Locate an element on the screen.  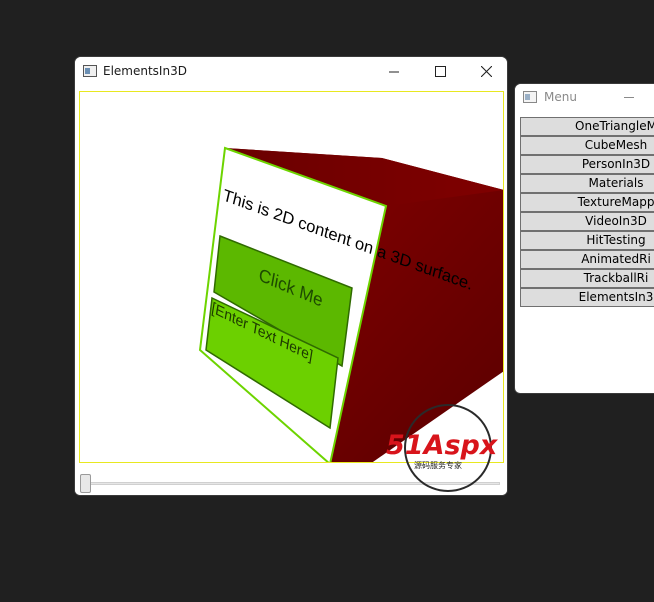
menu-item-animated-ring: AnimatedRi is located at coordinates (587, 259).